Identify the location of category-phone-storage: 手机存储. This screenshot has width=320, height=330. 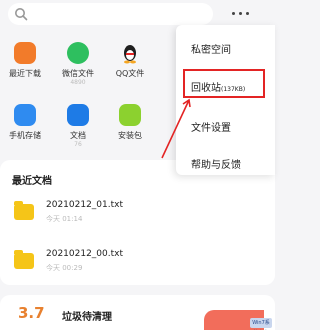
(25, 121).